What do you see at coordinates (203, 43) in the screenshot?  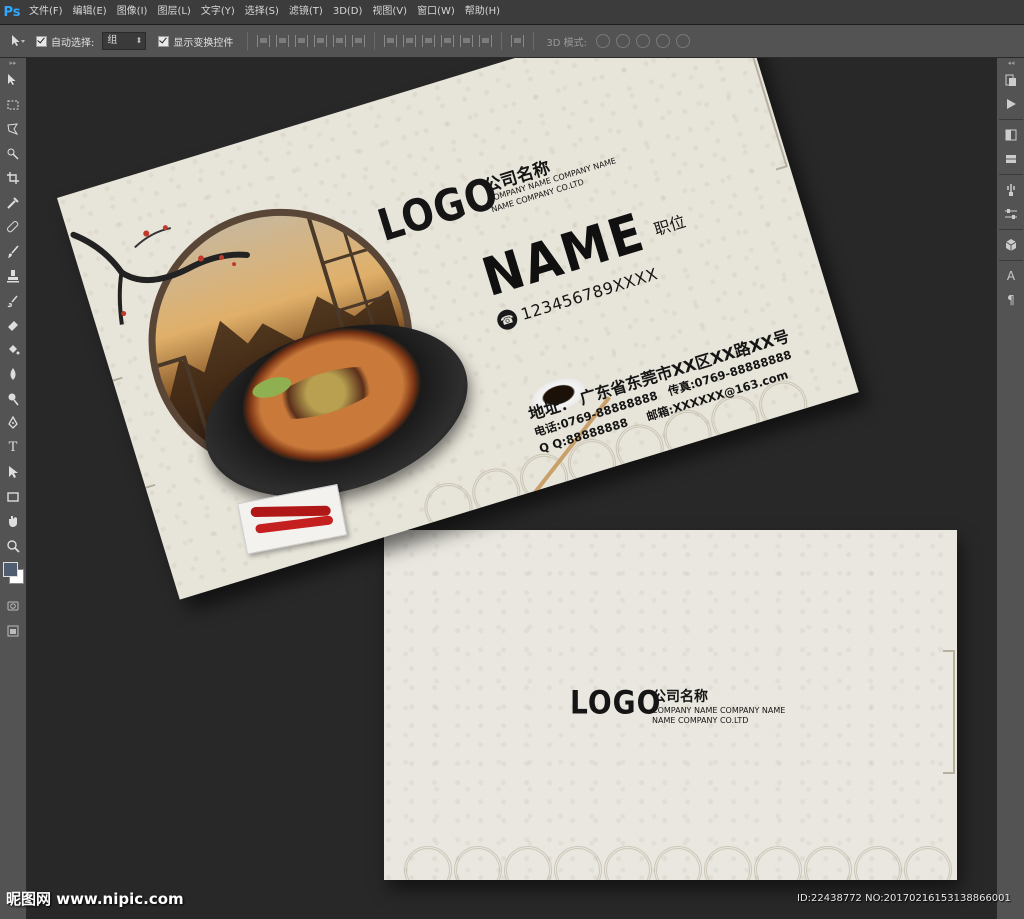 I see `show-transform-label: 显示变换控件` at bounding box center [203, 43].